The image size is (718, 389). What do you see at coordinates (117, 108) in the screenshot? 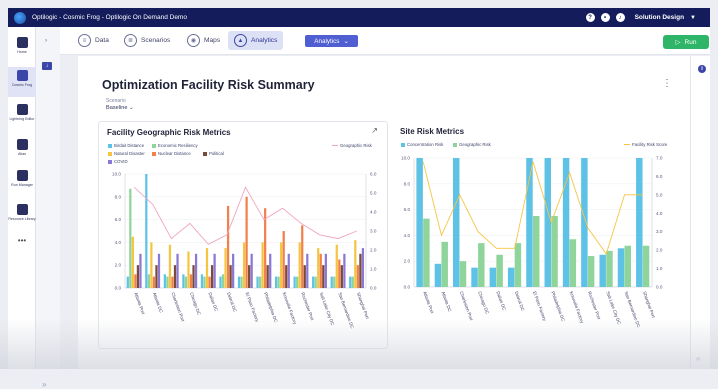
I see `scenario-value: Baseline` at bounding box center [117, 108].